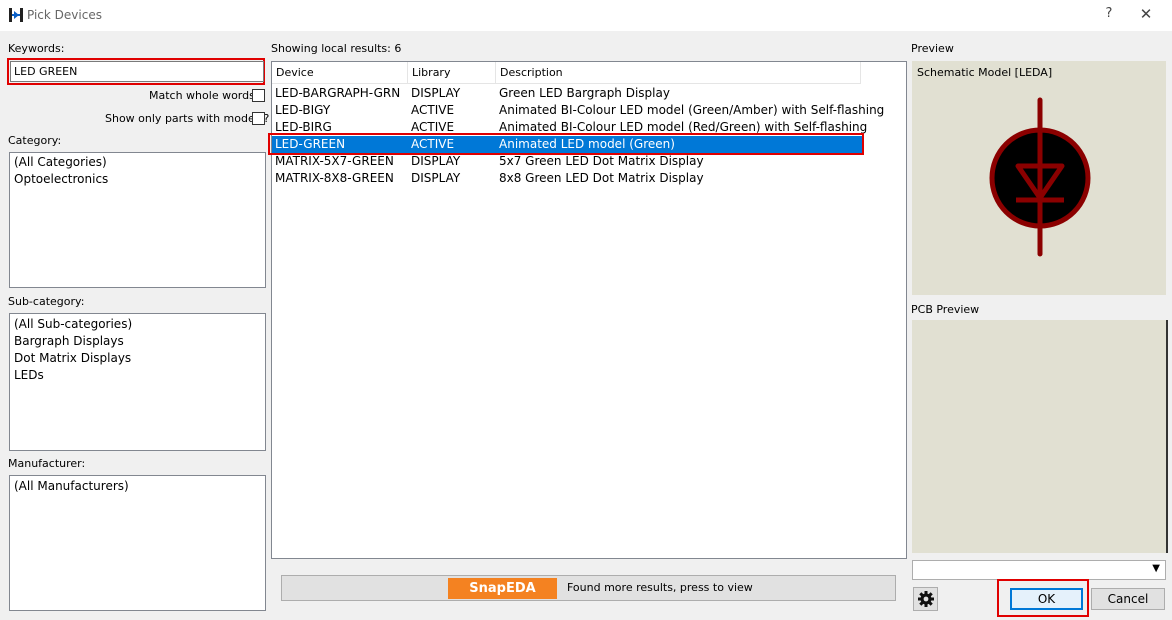  I want to click on title-bar: Pick Devices ? ✕, so click(586, 15).